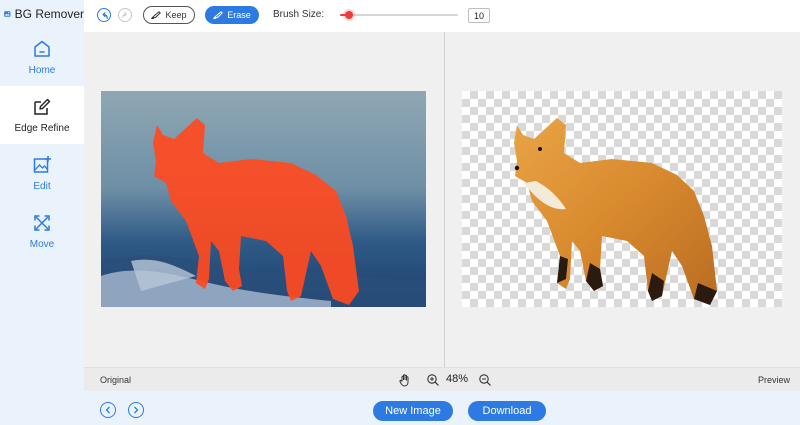 The height and width of the screenshot is (425, 800). I want to click on compare-divider, so click(444, 199).